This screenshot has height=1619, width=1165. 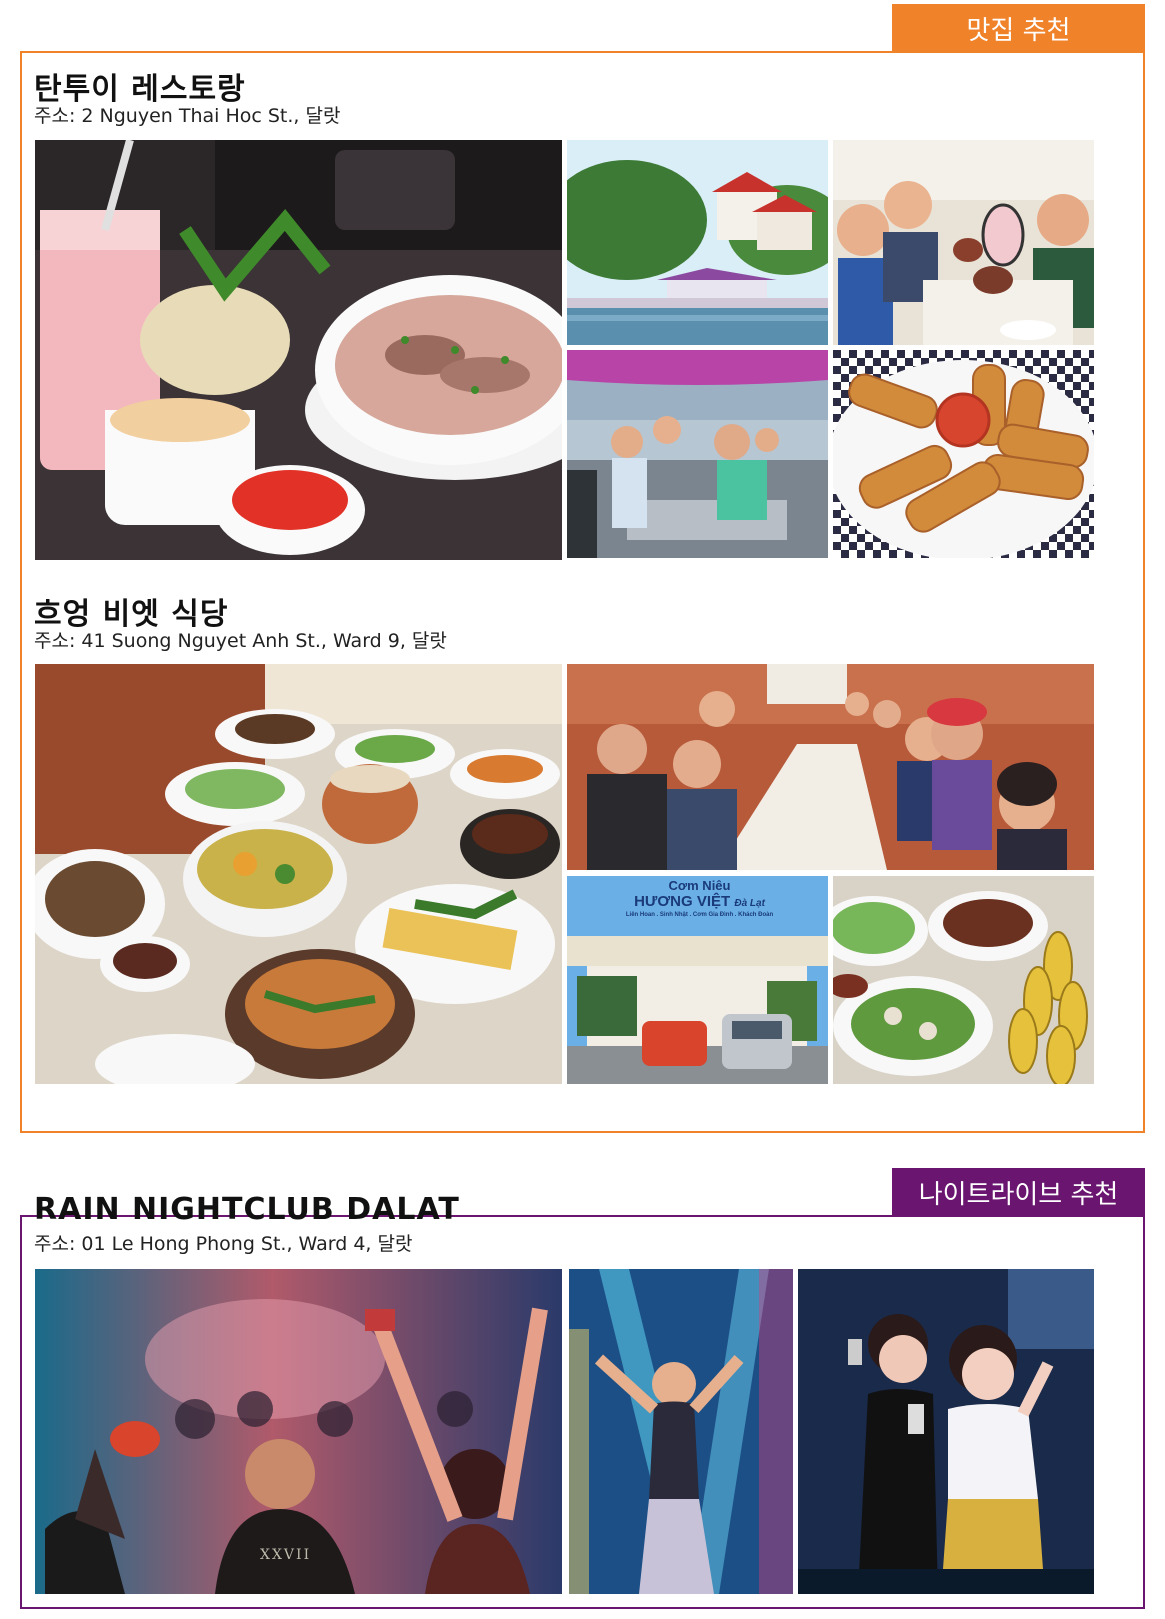 I want to click on photo-spring-rolls, so click(x=963, y=454).